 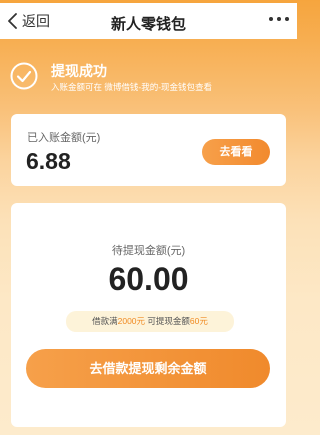 What do you see at coordinates (24, 76) in the screenshot?
I see `check-circle-icon` at bounding box center [24, 76].